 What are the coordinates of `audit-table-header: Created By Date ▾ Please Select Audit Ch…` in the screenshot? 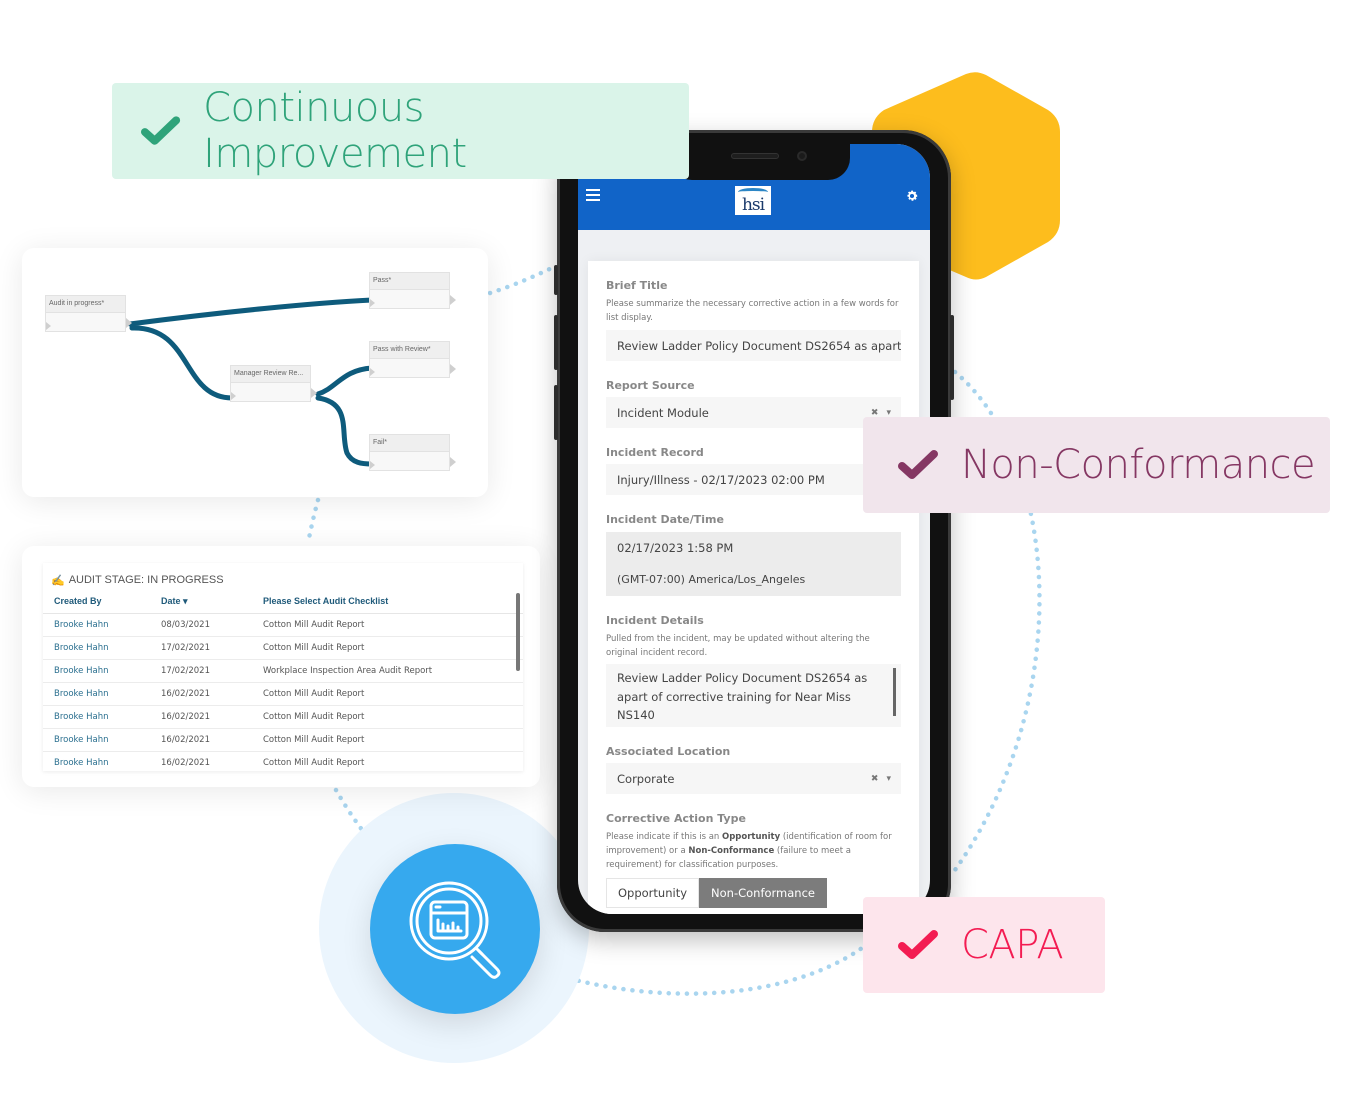 It's located at (283, 602).